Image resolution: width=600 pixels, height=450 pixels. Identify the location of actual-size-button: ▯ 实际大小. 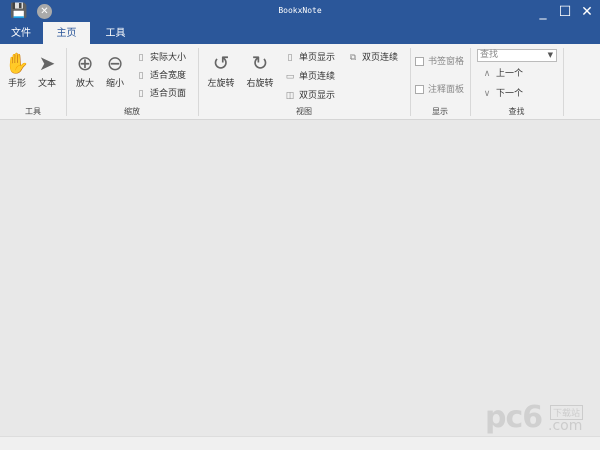
(161, 58).